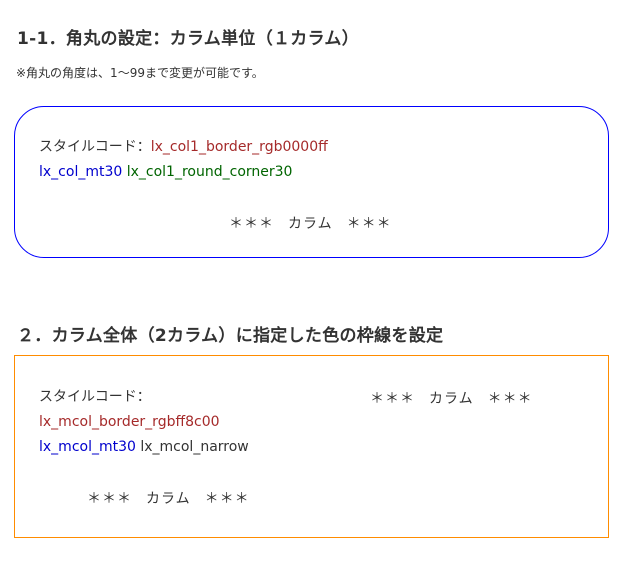 The image size is (624, 577). I want to click on style-code-line-2: lx_col_mt30 lx_col1_round_corner30, so click(165, 172).